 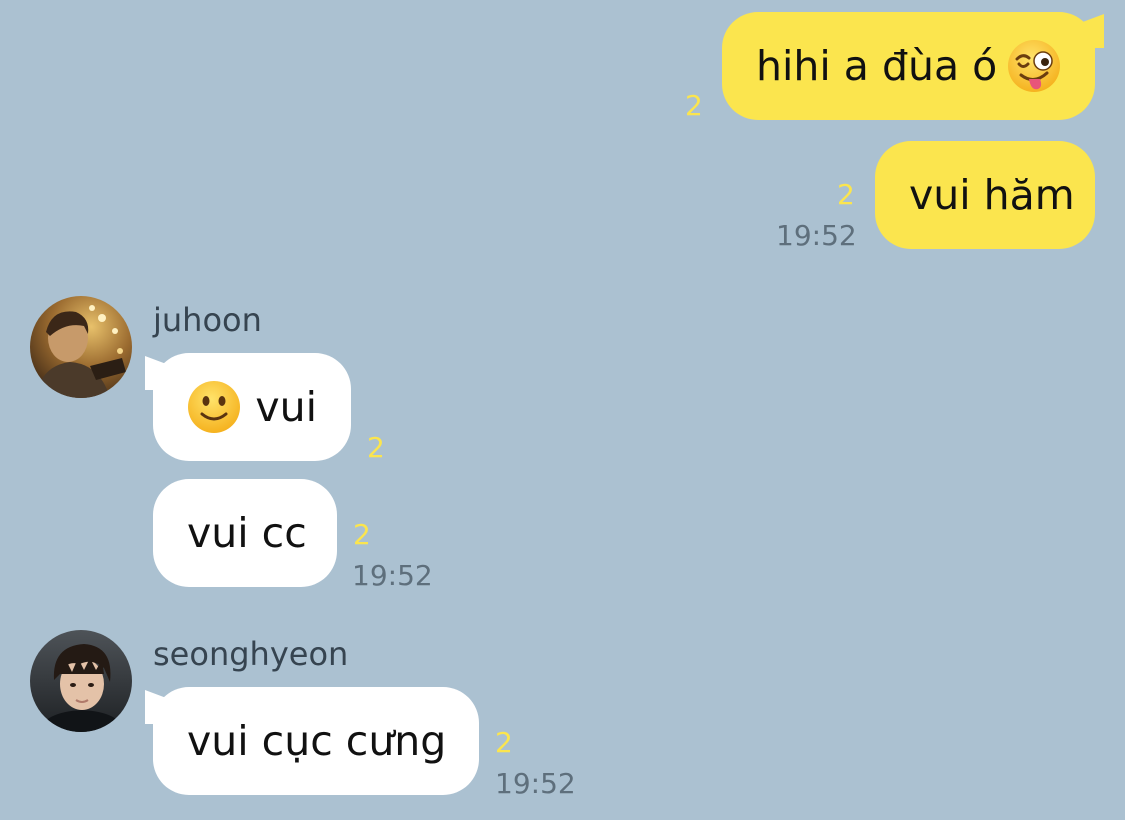 I want to click on sender-name: seonghyeon, so click(x=251, y=654).